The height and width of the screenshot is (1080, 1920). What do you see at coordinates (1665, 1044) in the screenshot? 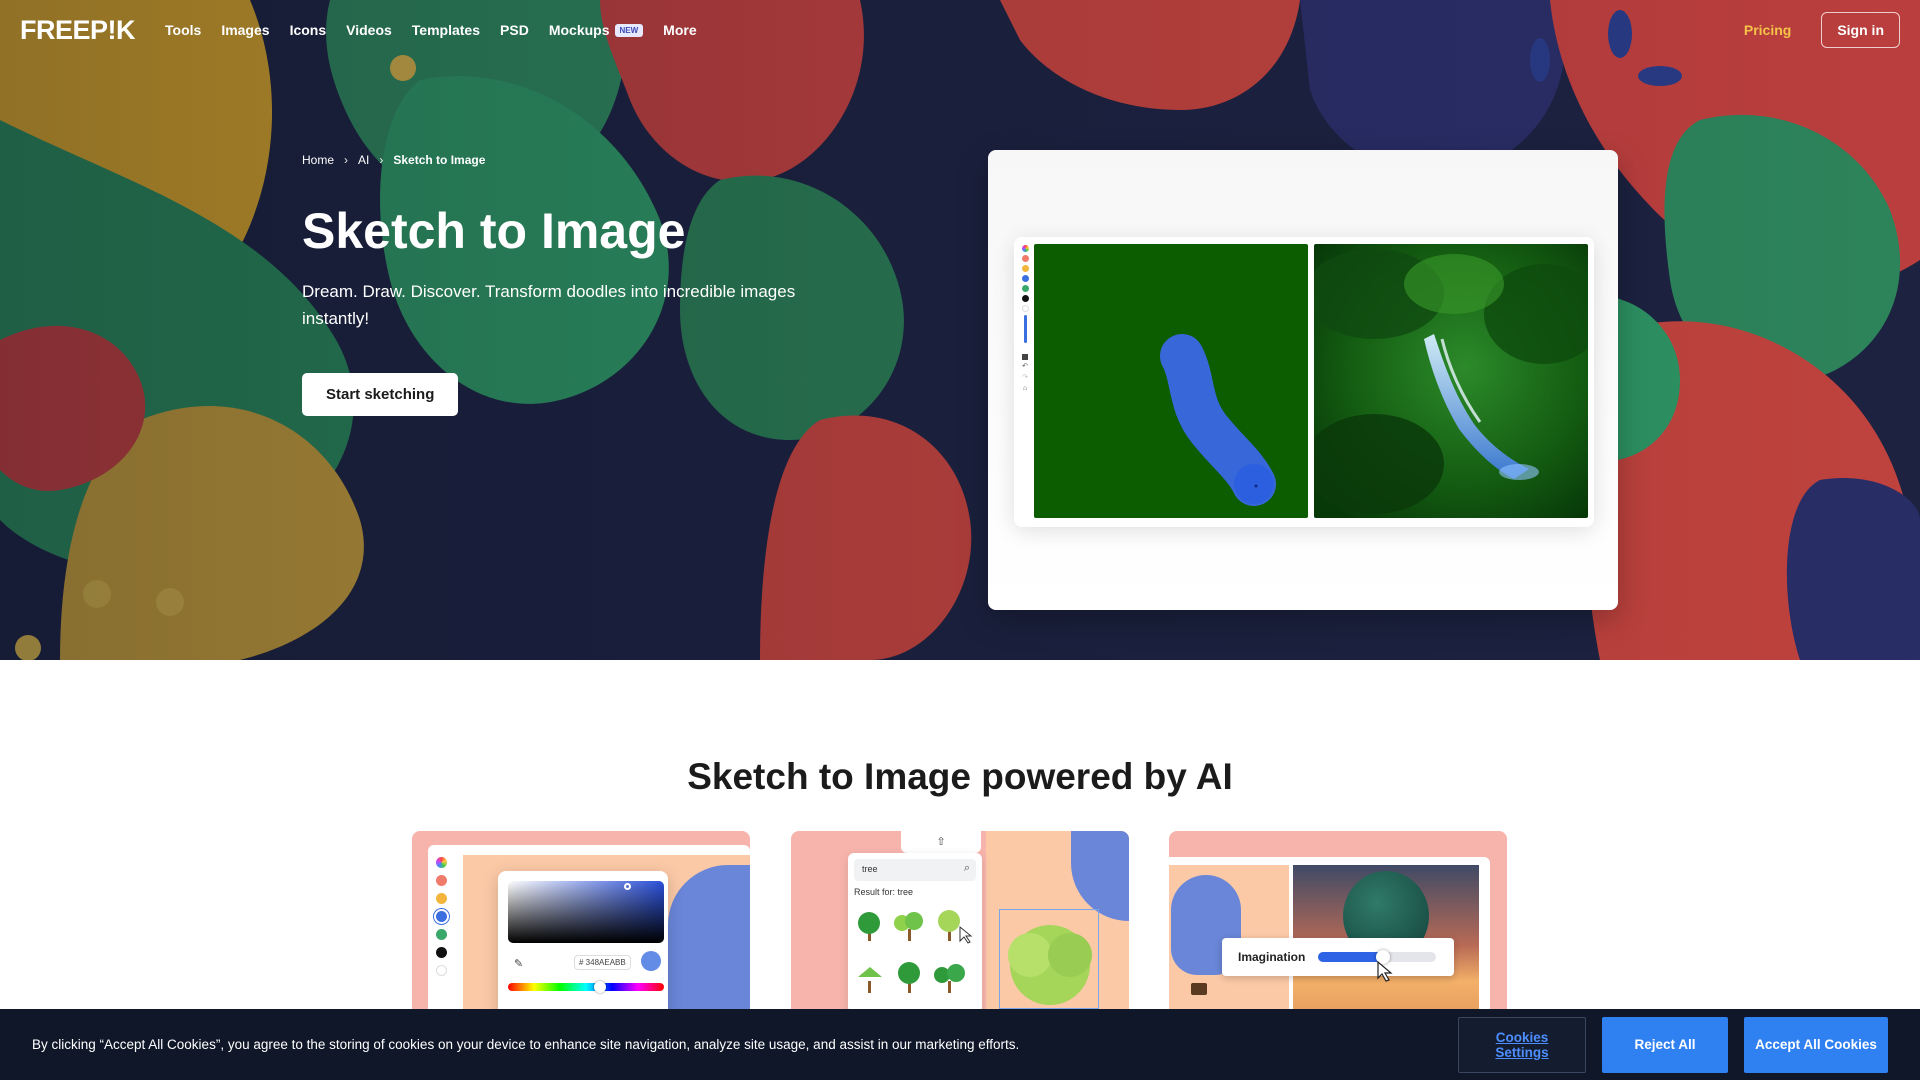
I see `reject-all-button: Reject All` at bounding box center [1665, 1044].